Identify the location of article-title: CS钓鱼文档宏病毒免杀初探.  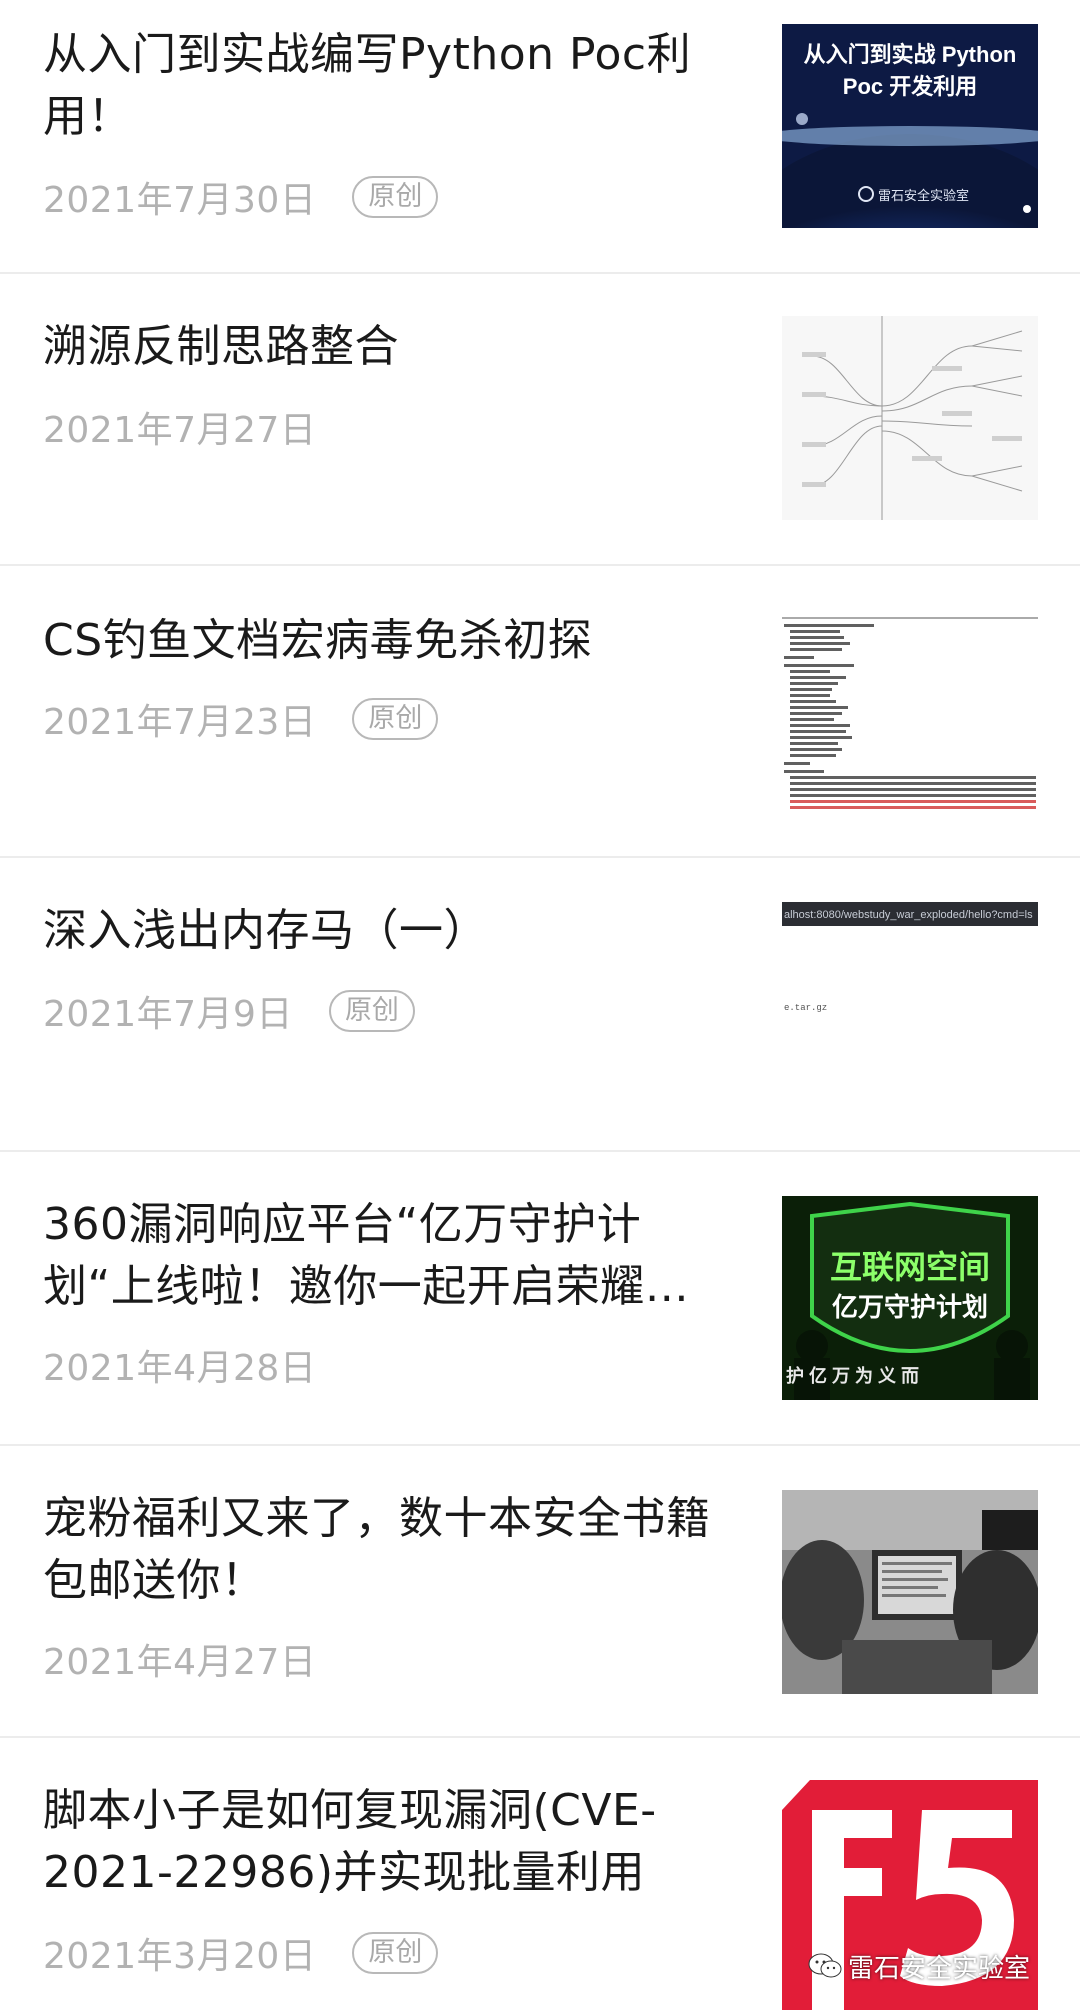
(388, 641).